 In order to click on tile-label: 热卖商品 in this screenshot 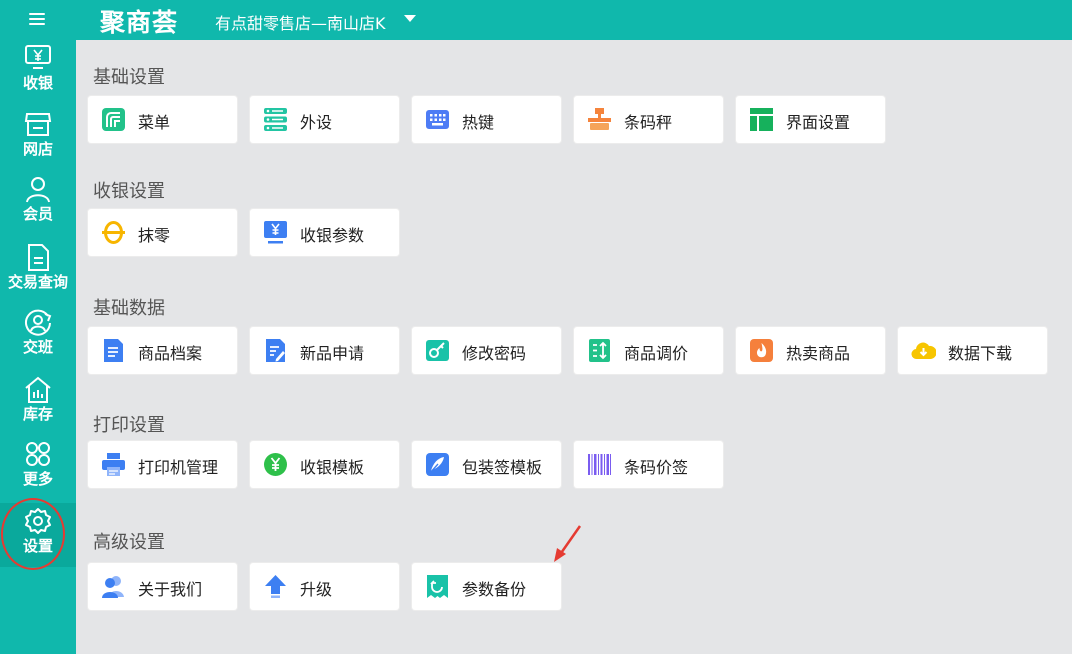, I will do `click(818, 353)`.